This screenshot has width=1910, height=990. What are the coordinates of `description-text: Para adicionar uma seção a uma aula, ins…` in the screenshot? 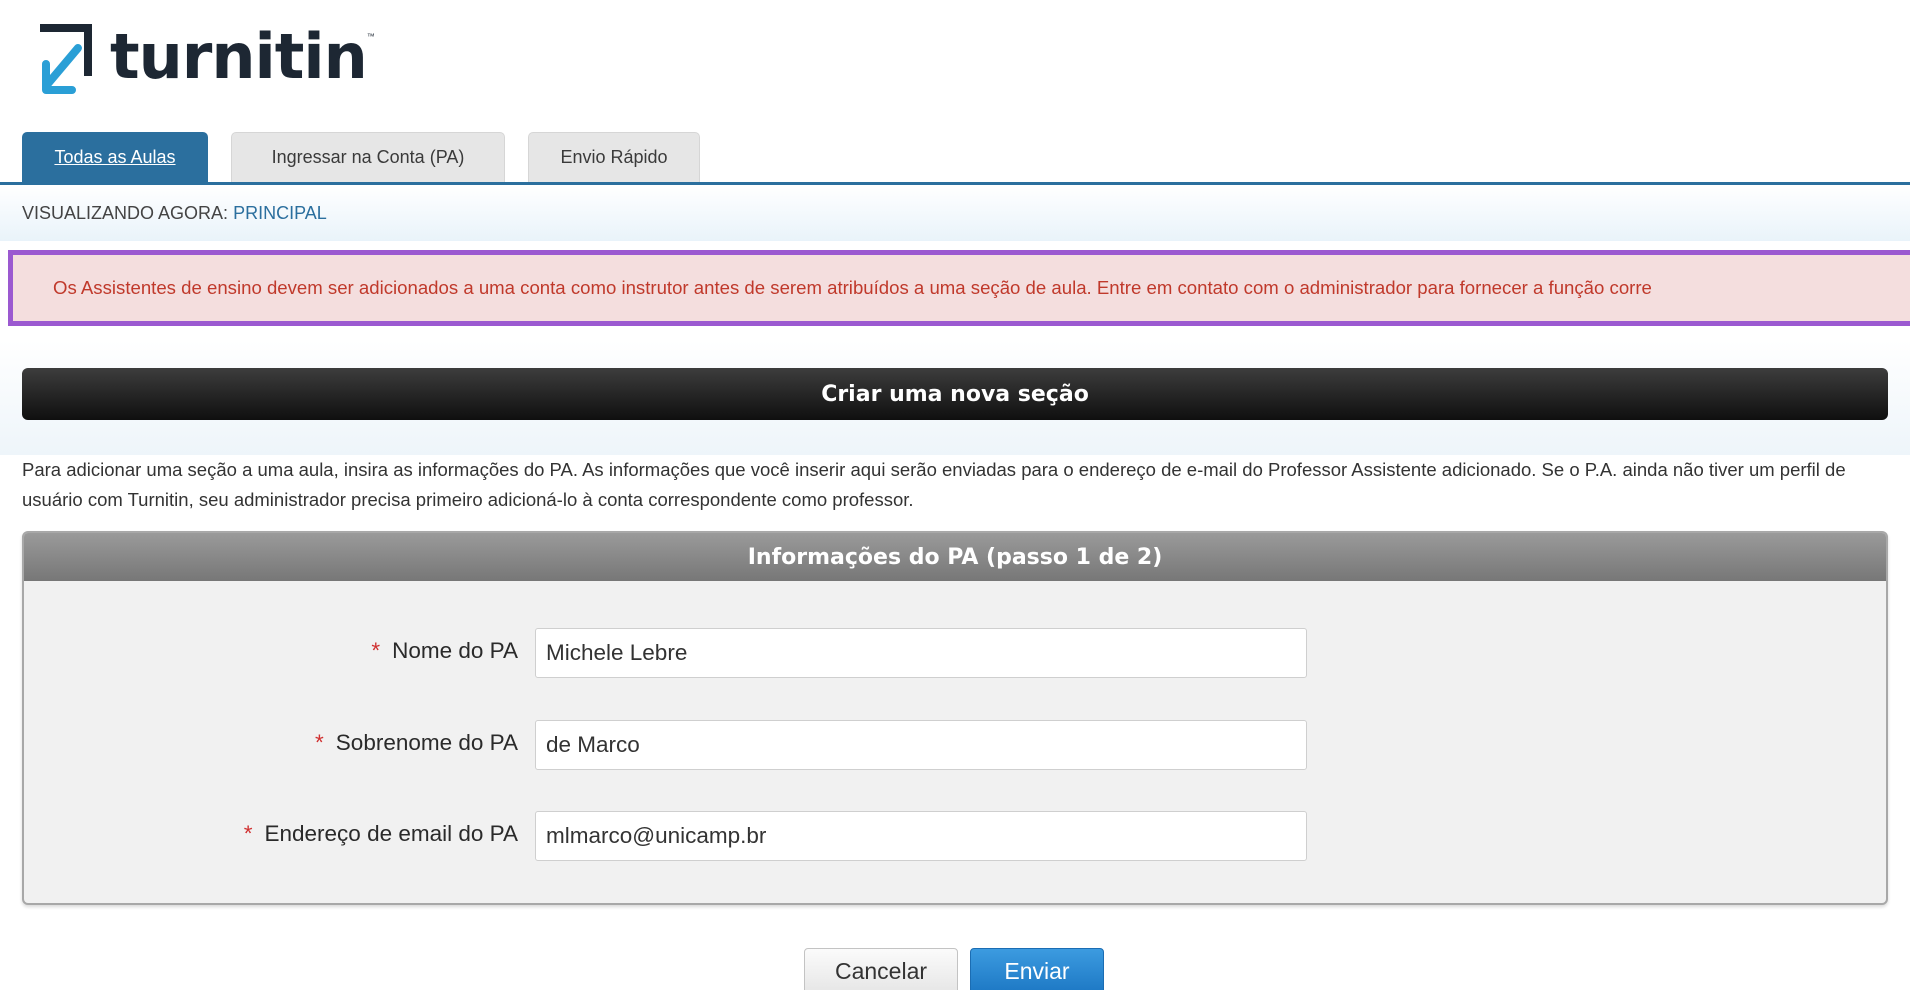 It's located at (934, 484).